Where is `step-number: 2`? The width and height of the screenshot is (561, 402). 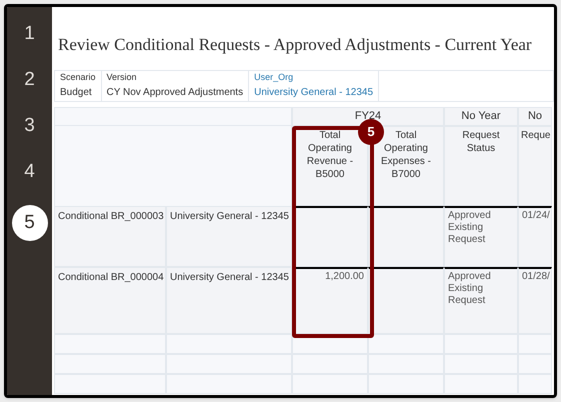
step-number: 2 is located at coordinates (29, 80).